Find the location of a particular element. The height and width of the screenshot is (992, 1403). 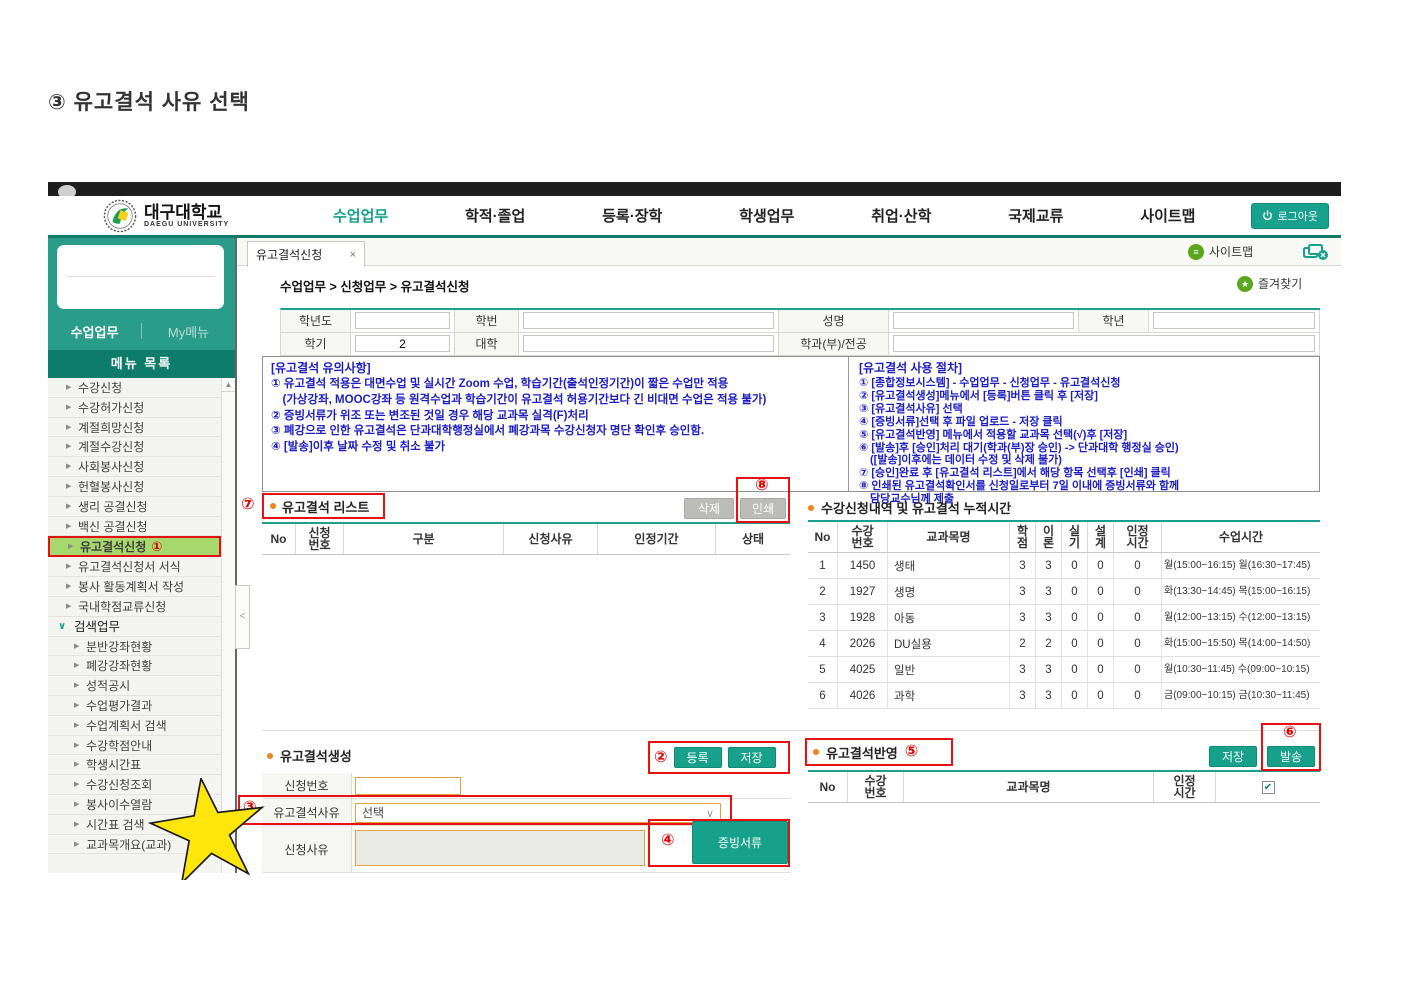

notice-procedure-title: [유고결석 사용 절차] is located at coordinates (910, 368).